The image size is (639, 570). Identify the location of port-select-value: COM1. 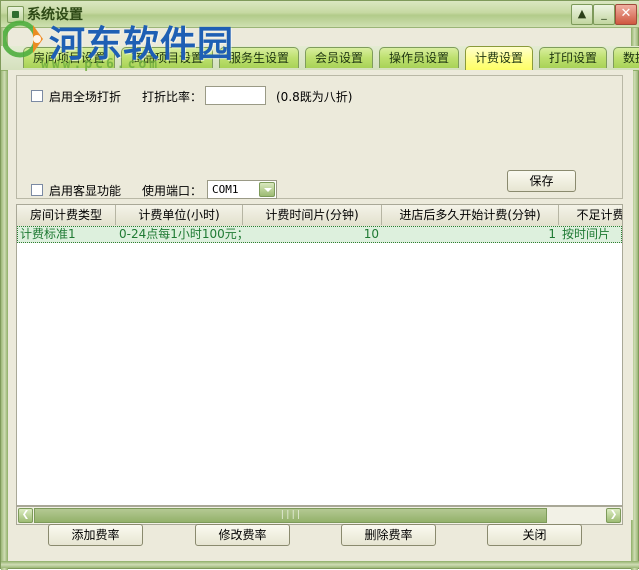
(225, 189).